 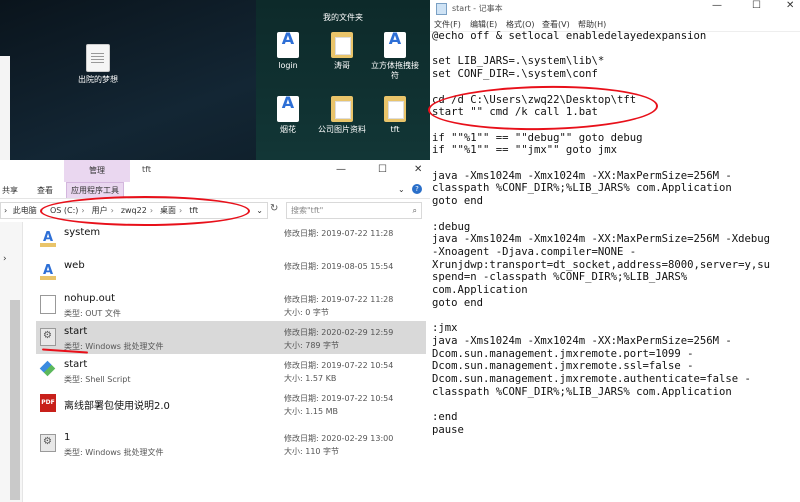 I want to click on file-name: 离线部署包使用说明2.0, so click(x=117, y=406).